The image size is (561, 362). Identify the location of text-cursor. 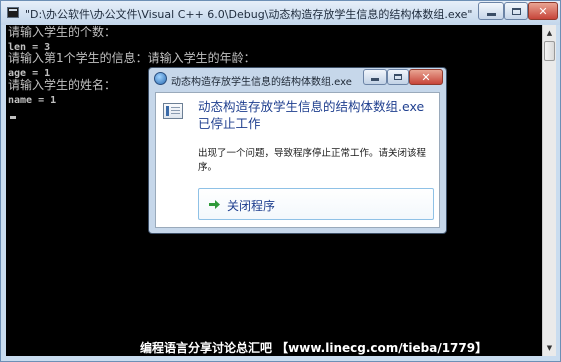
(13, 117).